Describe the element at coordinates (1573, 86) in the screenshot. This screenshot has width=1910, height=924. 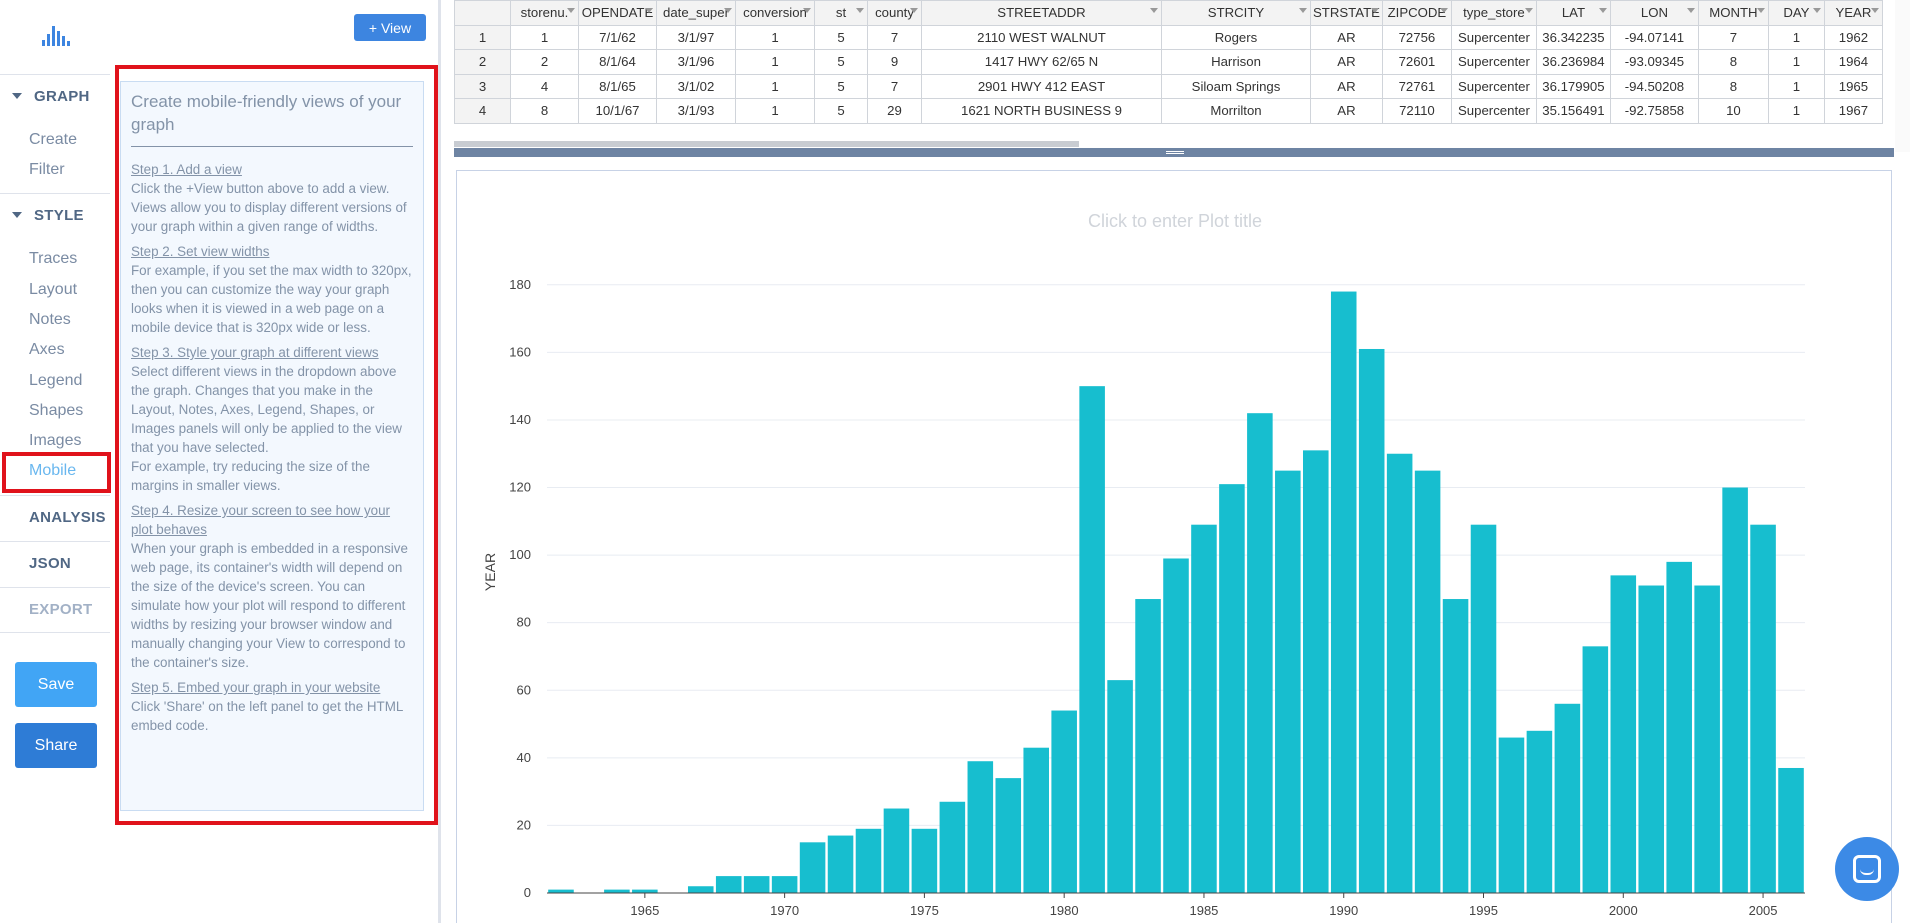
I see `table-cell: 36.179905` at that location.